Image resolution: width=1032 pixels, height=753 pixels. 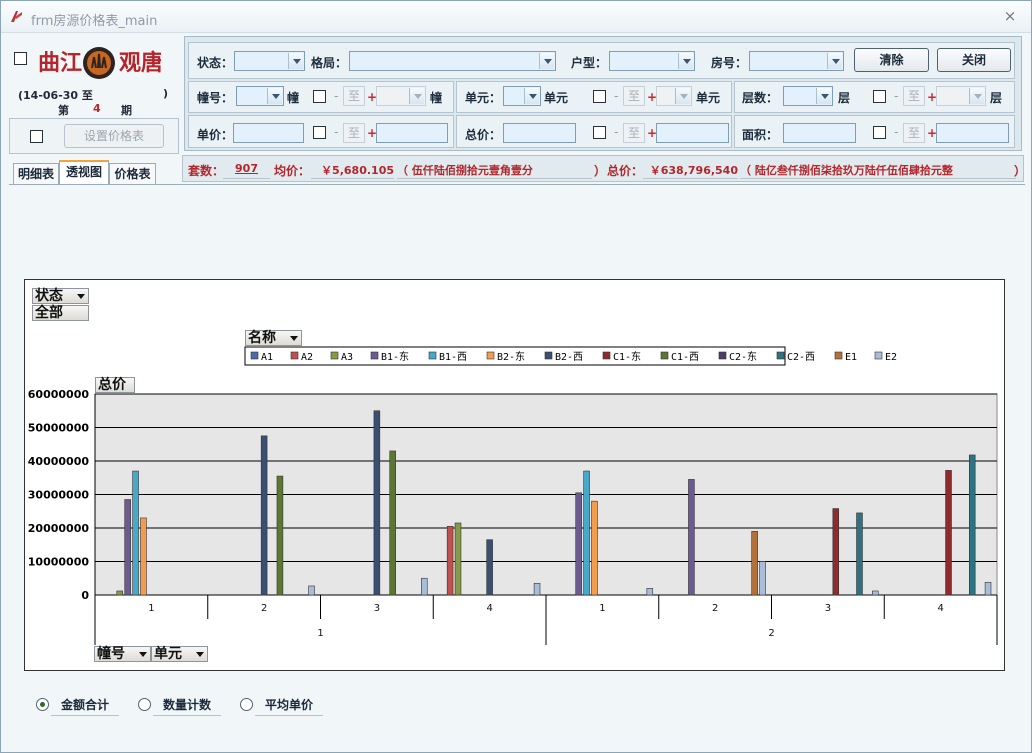 I want to click on total-price-input, so click(x=539, y=133).